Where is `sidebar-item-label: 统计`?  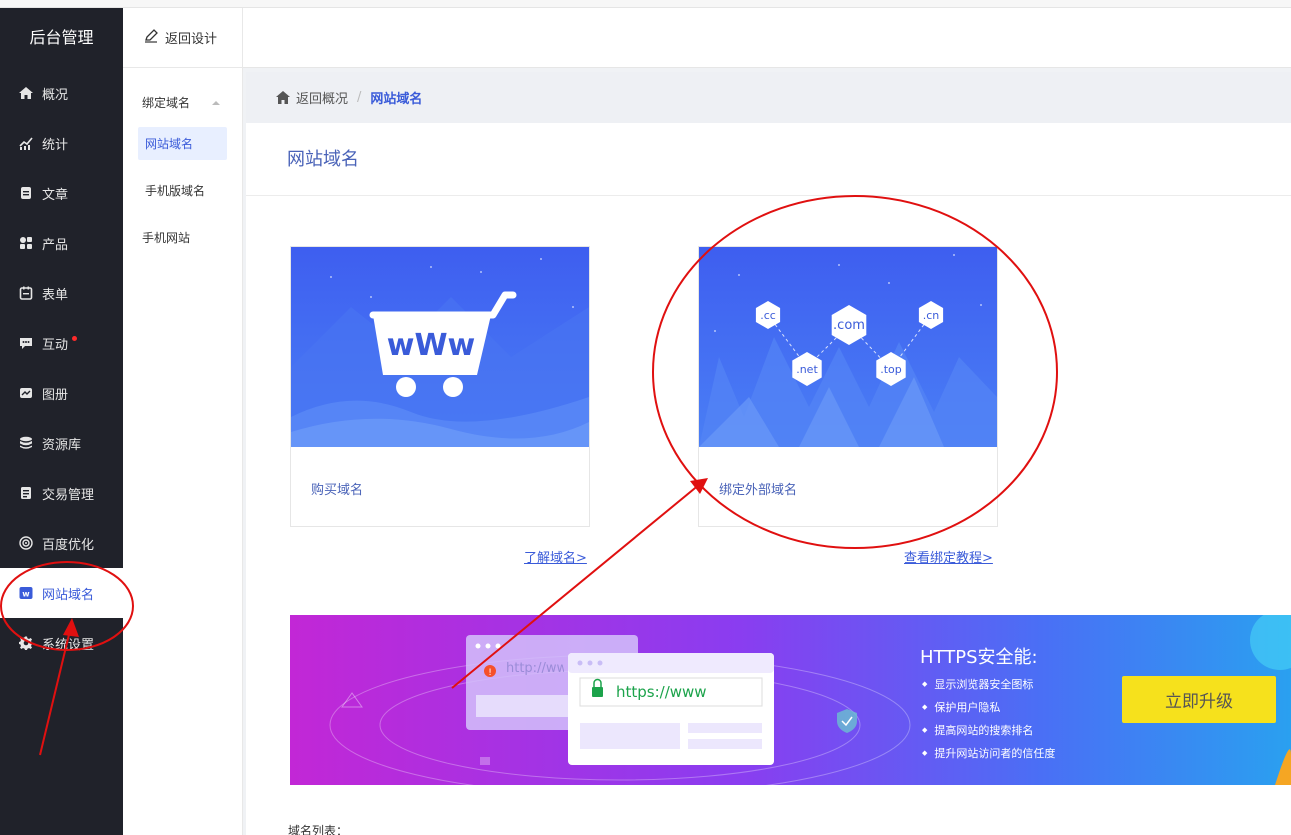 sidebar-item-label: 统计 is located at coordinates (55, 145).